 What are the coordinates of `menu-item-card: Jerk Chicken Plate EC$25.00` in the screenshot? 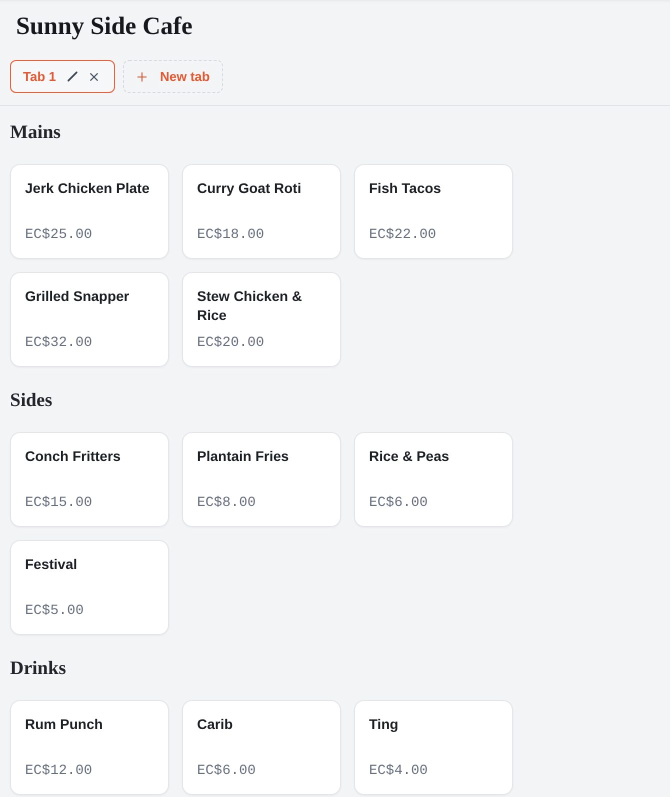 It's located at (89, 211).